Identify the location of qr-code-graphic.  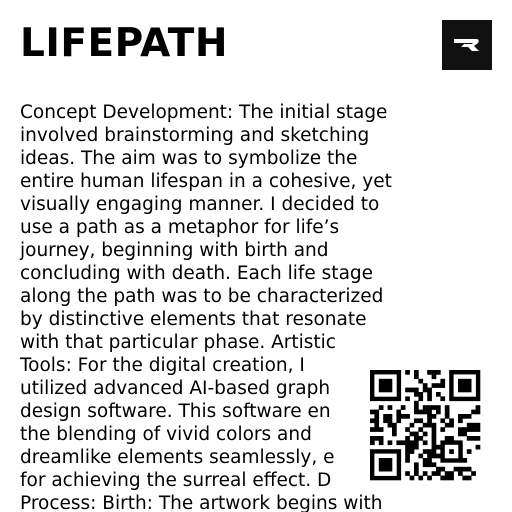
(425, 425).